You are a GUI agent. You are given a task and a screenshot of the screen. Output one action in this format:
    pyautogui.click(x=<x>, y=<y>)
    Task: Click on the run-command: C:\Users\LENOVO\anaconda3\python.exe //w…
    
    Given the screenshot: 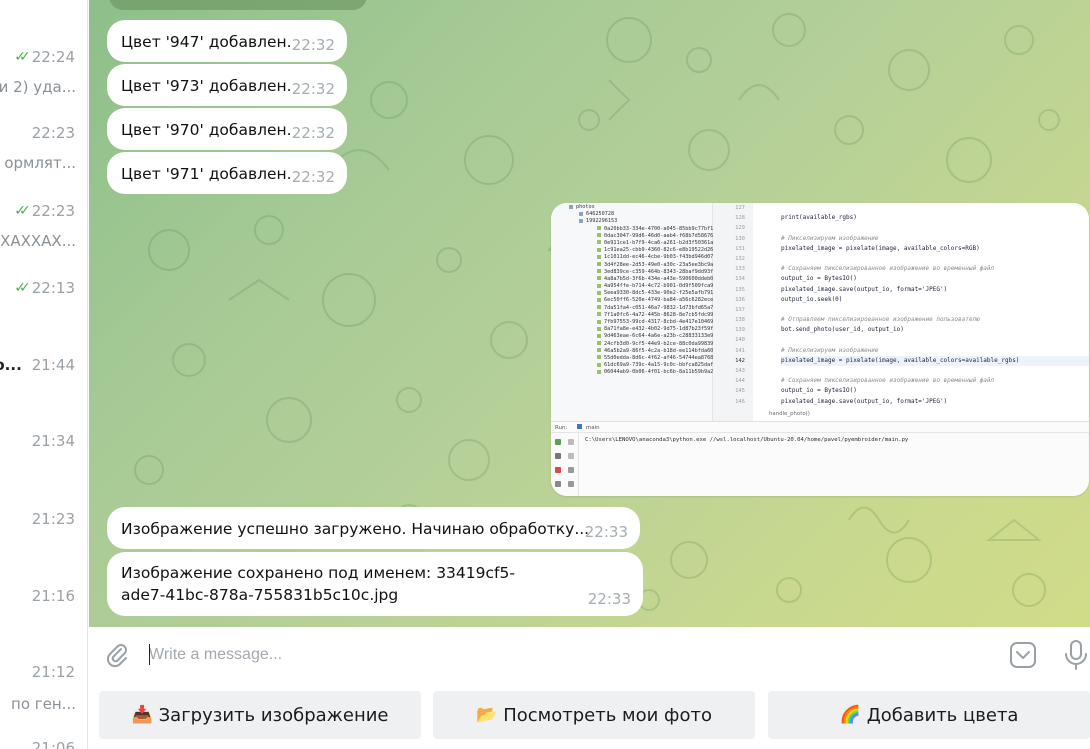 What is the action you would take?
    pyautogui.click(x=747, y=440)
    